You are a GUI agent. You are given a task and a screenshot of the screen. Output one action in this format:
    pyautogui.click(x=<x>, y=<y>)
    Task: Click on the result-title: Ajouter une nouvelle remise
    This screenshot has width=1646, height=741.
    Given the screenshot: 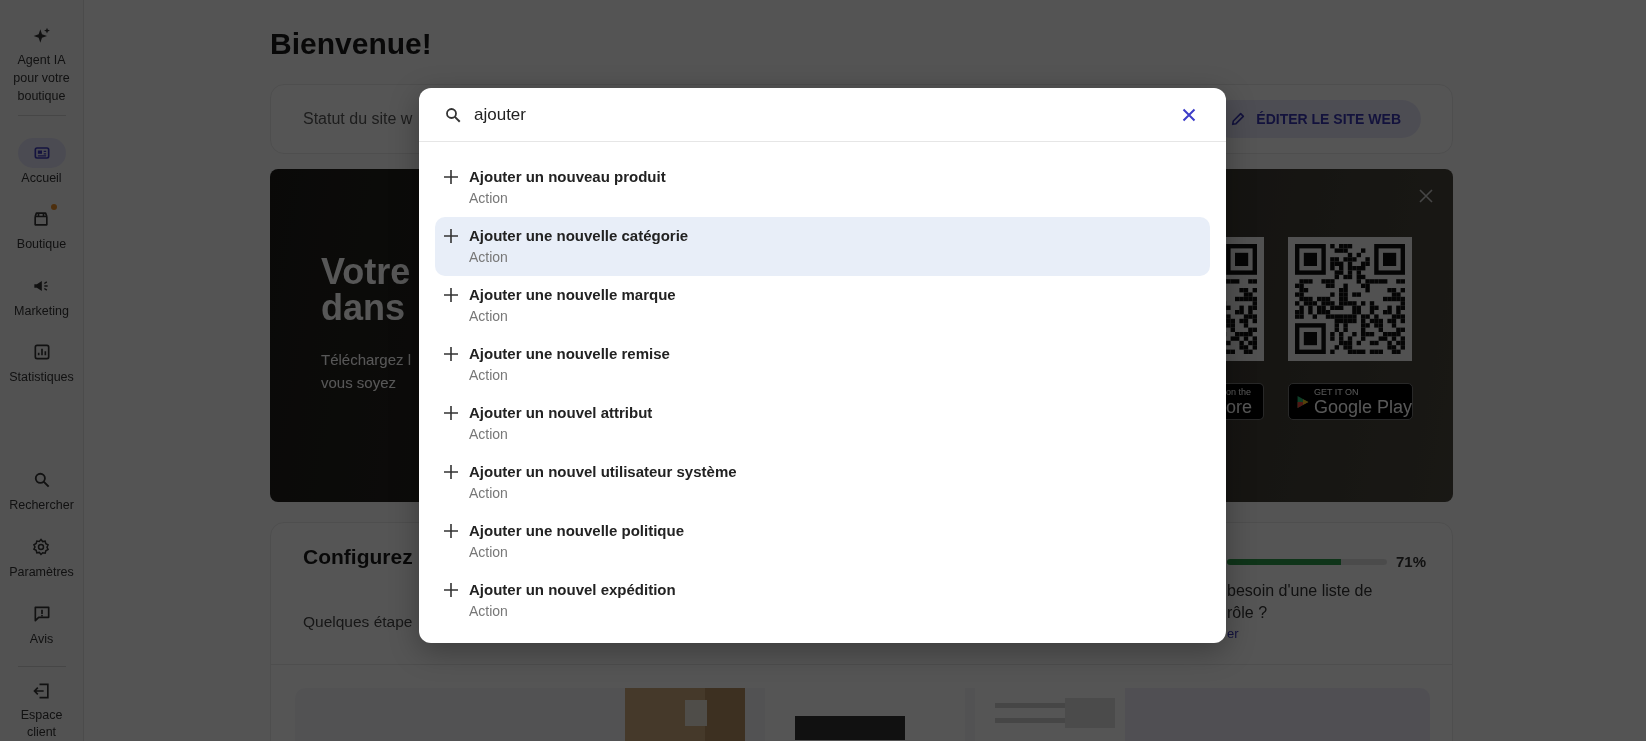 What is the action you would take?
    pyautogui.click(x=569, y=354)
    